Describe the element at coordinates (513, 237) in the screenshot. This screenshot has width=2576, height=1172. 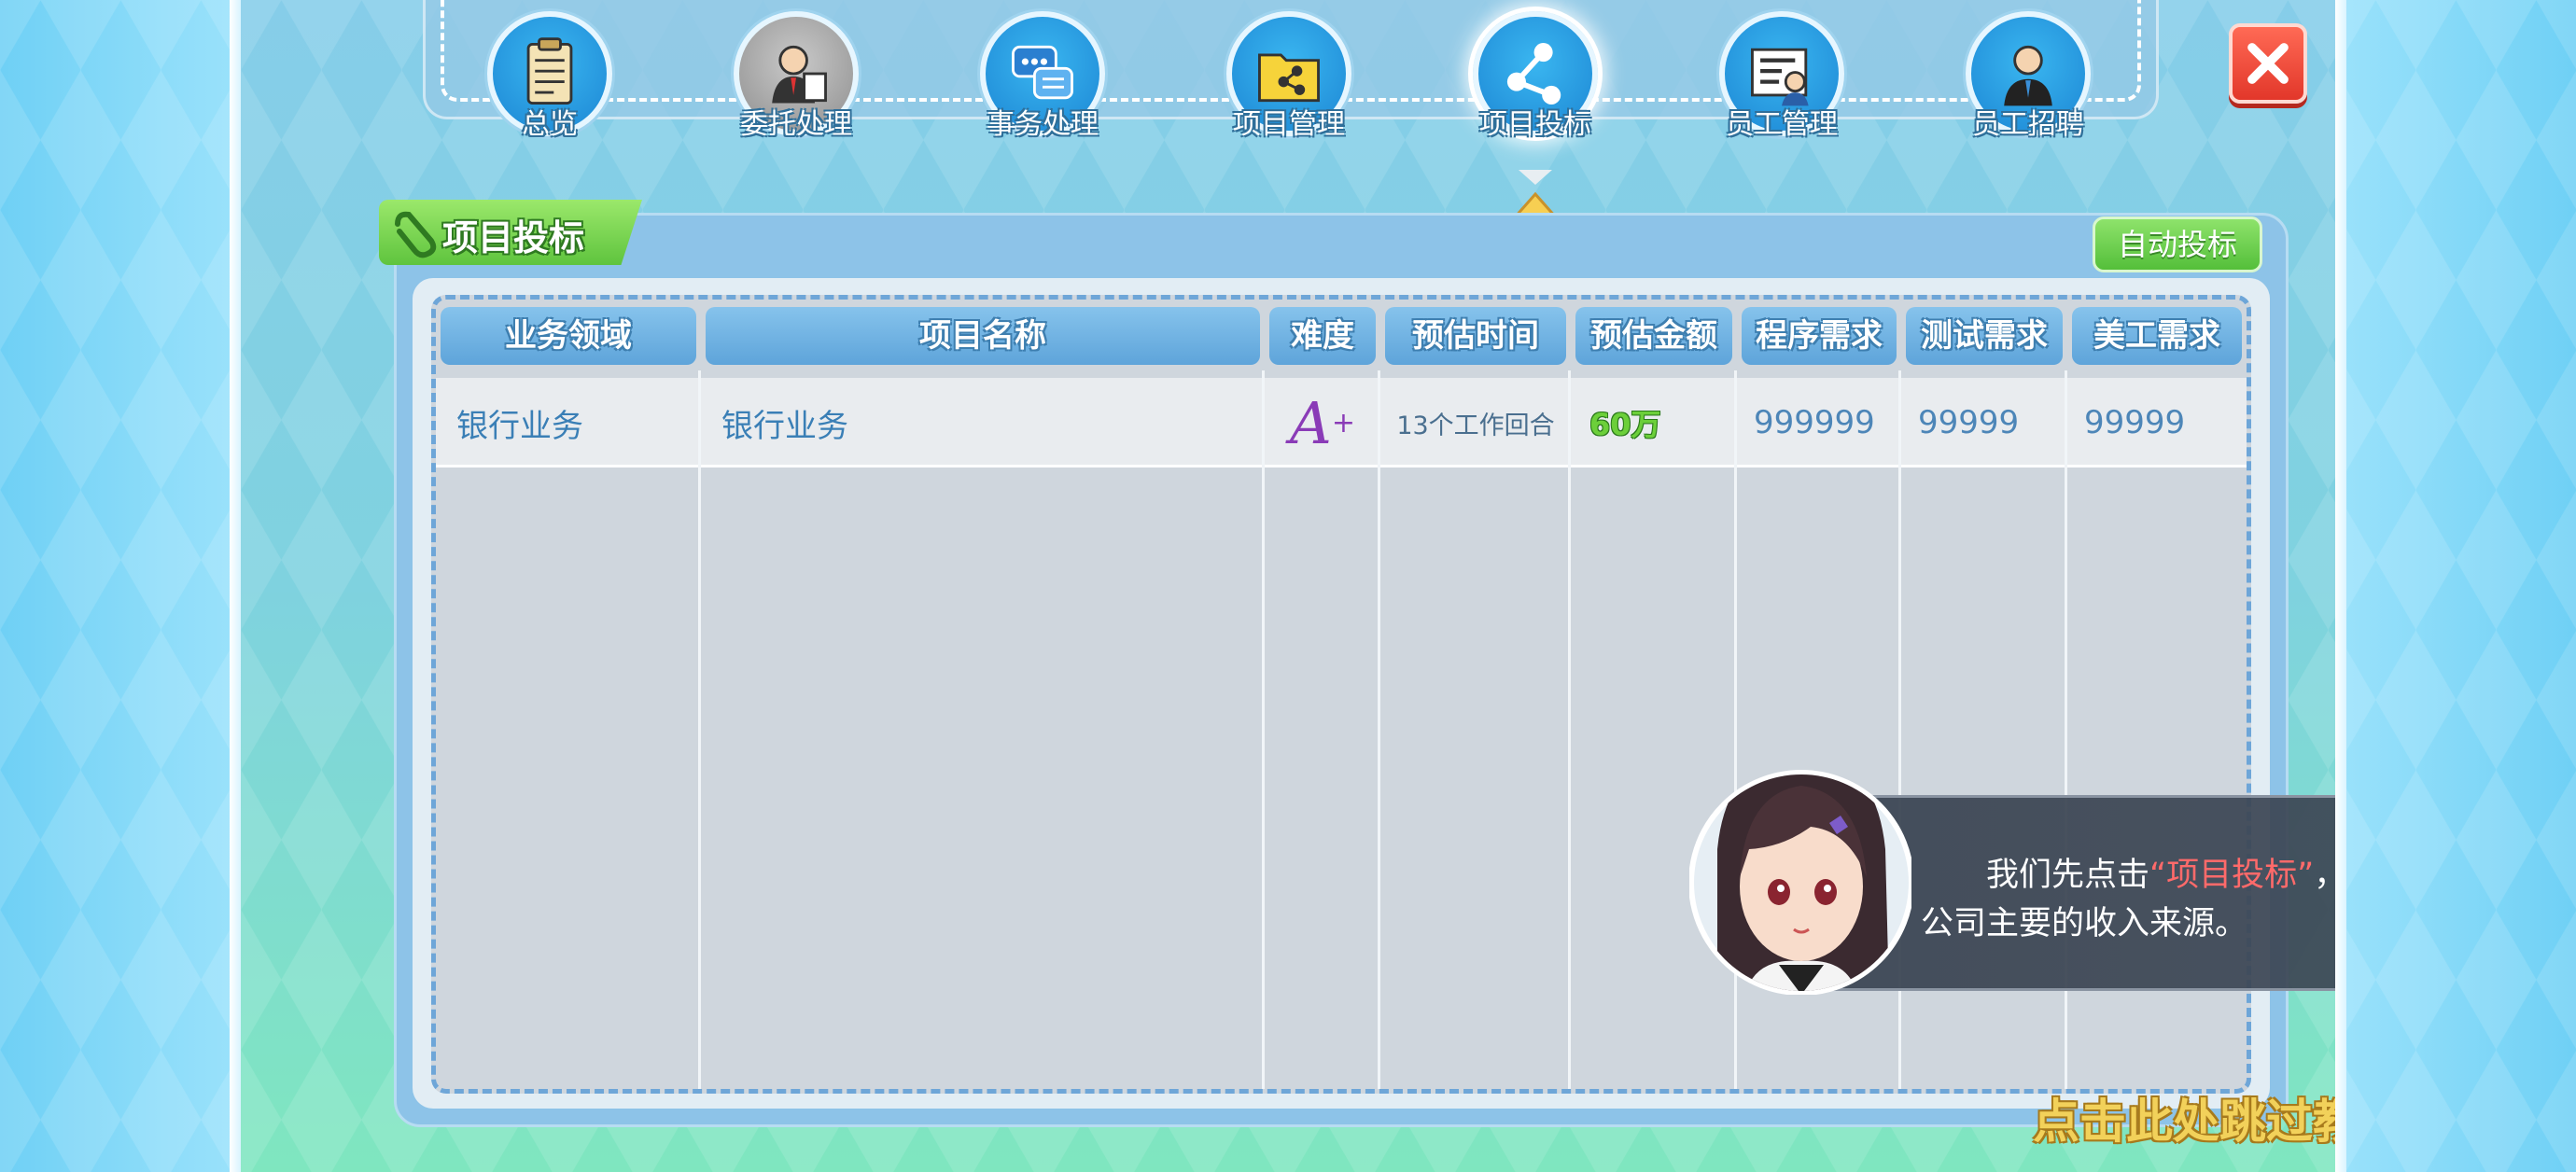
I see `panel-title: 项目投标` at that location.